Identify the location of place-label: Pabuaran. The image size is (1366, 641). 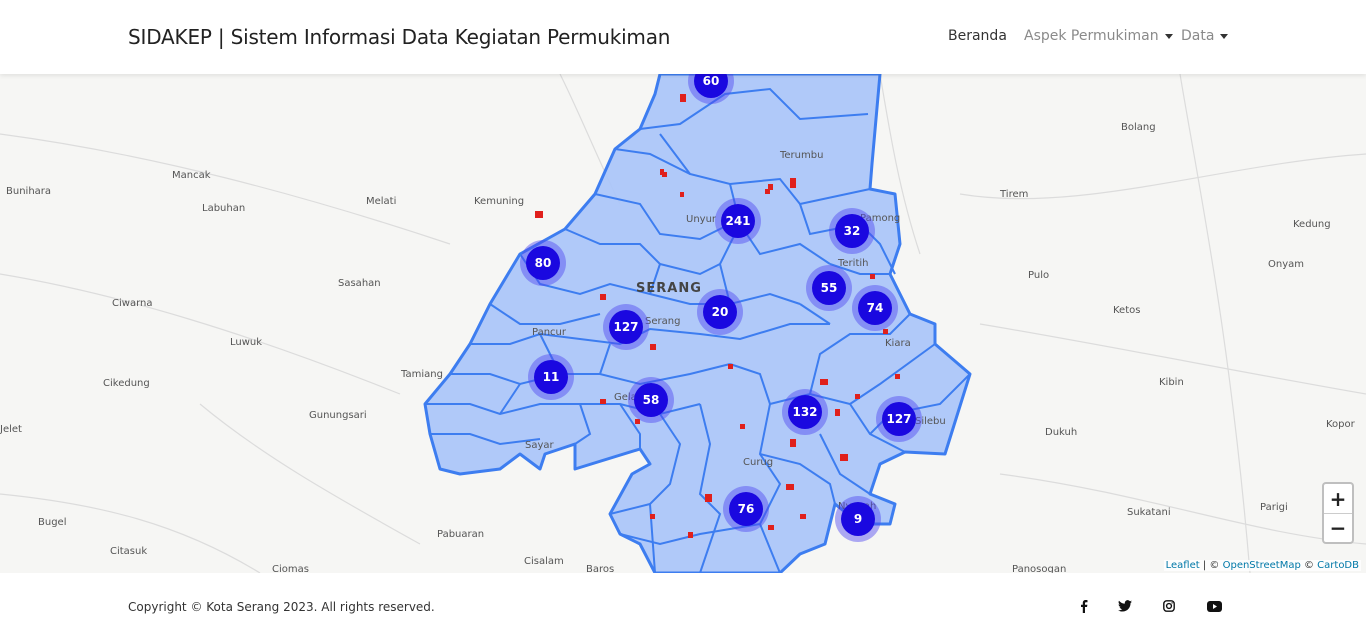
(461, 534).